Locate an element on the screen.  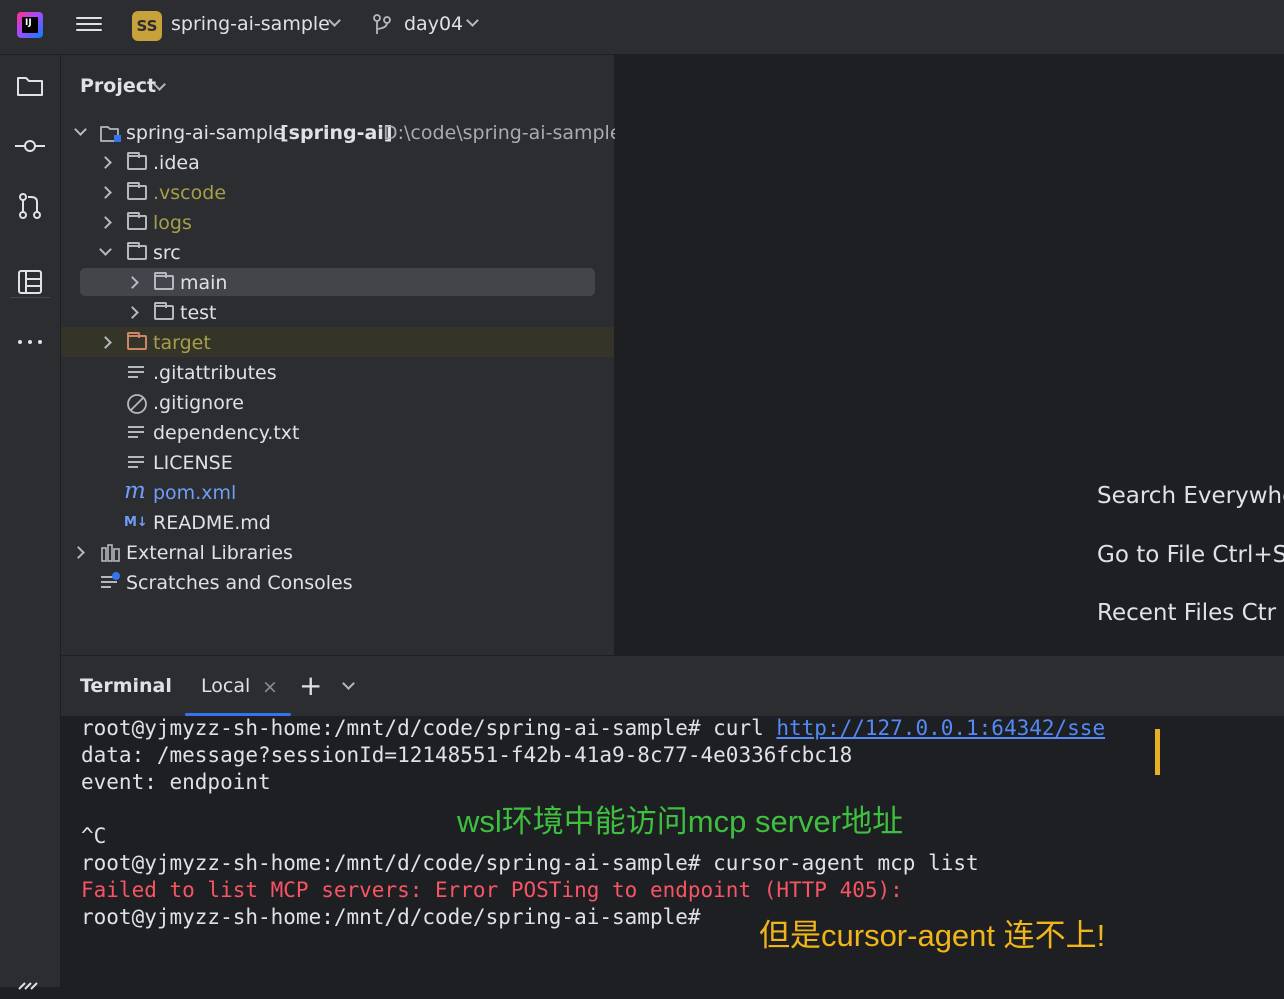
title-bar: IJ SS spring-ai-sample day04 is located at coordinates (642, 27).